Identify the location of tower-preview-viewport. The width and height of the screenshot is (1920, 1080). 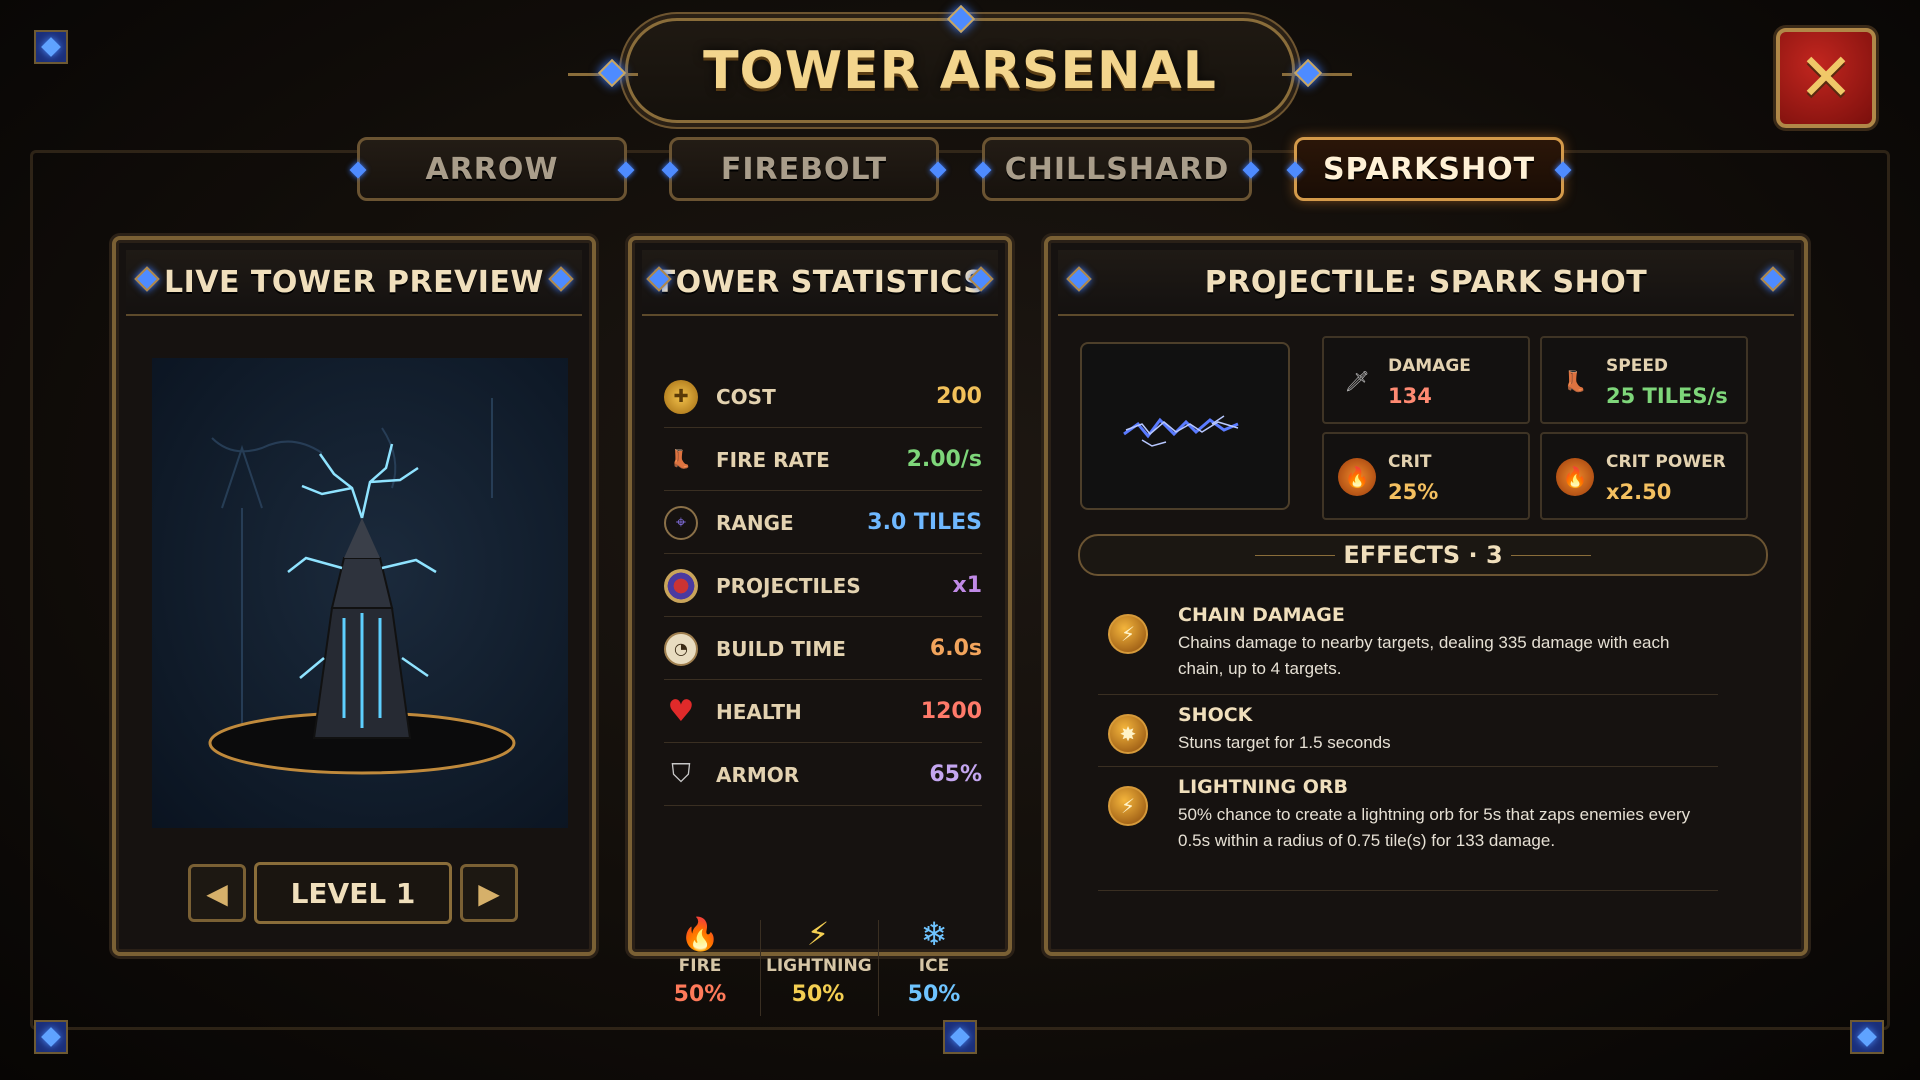
(360, 593).